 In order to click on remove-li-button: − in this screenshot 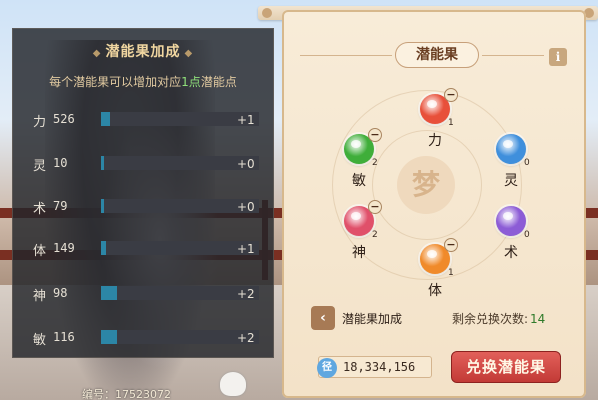, I will do `click(451, 95)`.